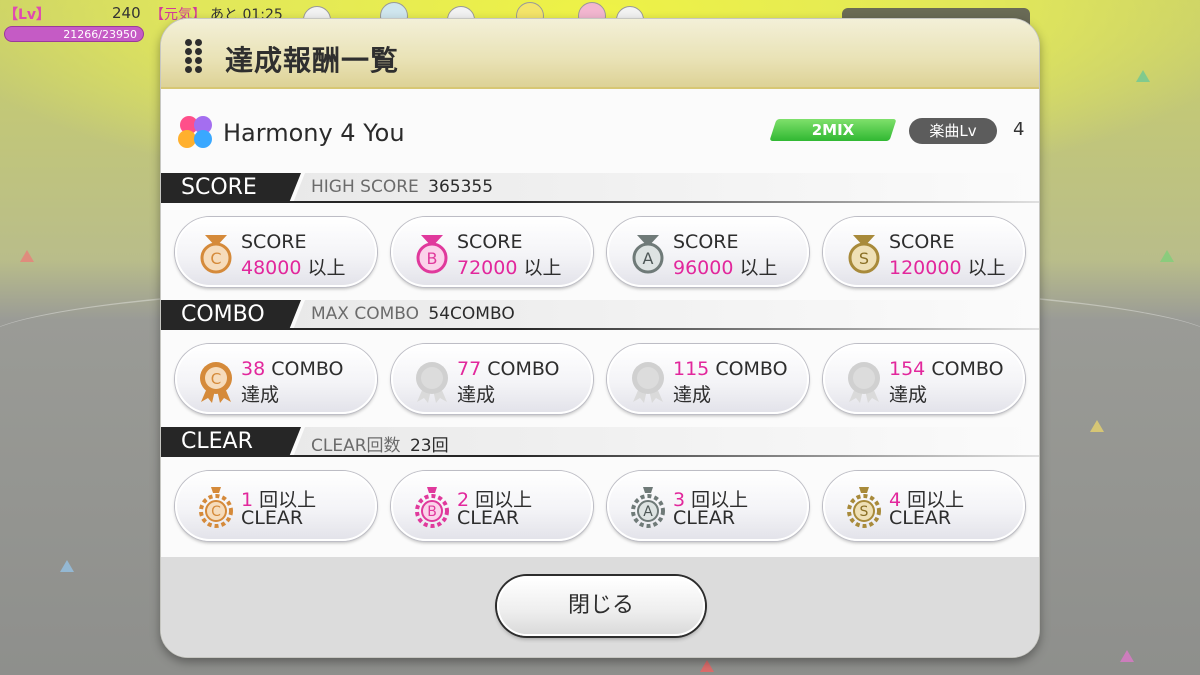 This screenshot has height=675, width=1200. What do you see at coordinates (276, 252) in the screenshot?
I see `score-reward-c: C SCORE 48000 以上` at bounding box center [276, 252].